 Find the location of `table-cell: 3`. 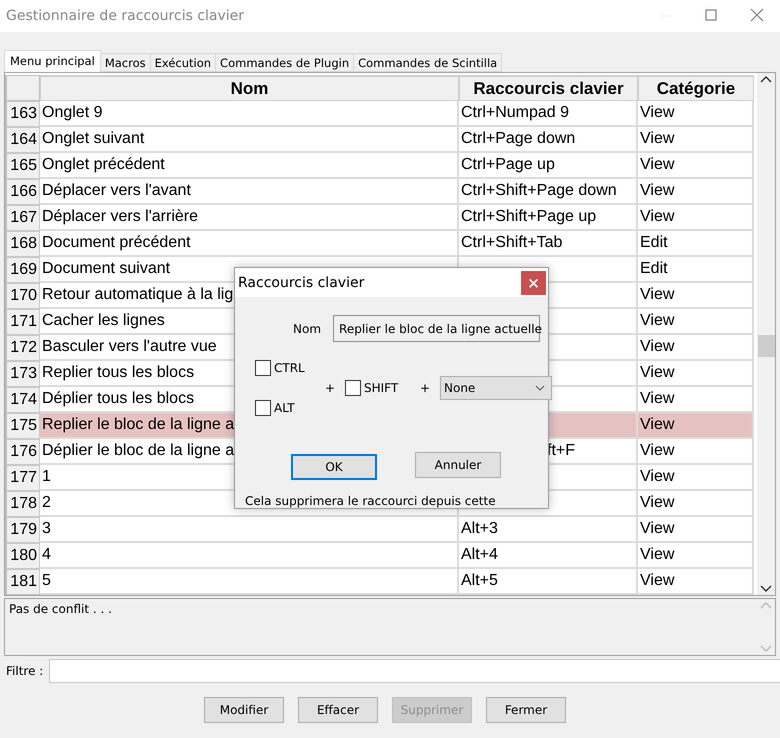

table-cell: 3 is located at coordinates (249, 530).